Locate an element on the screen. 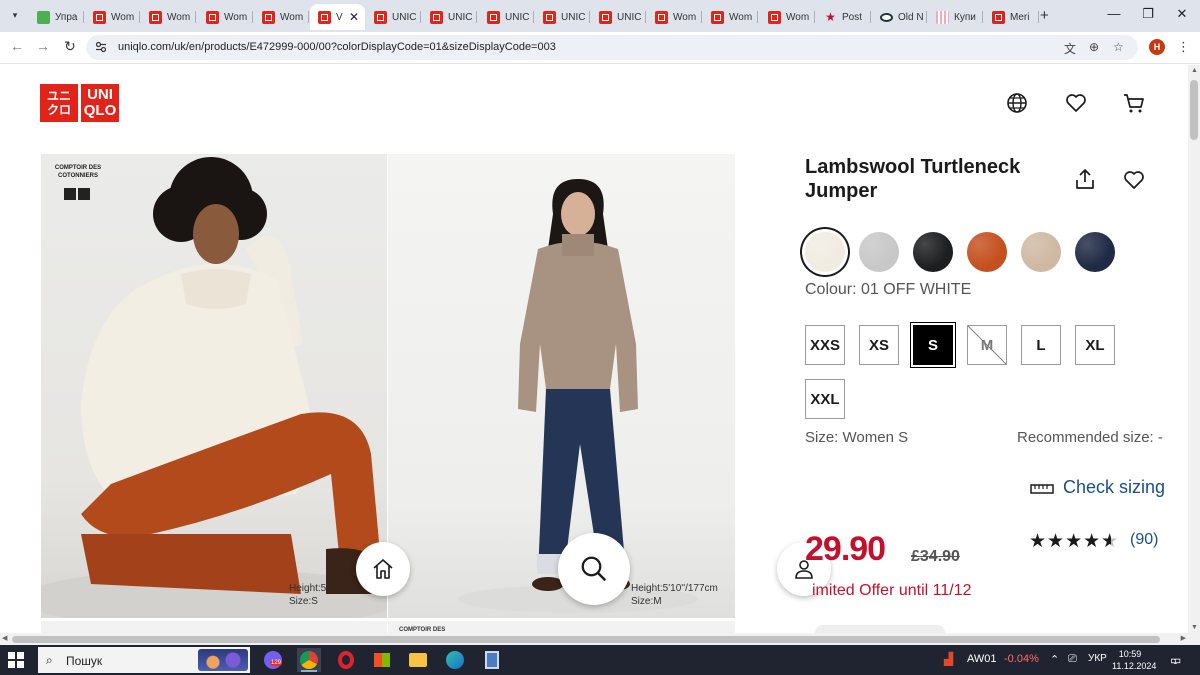  product-favorite-icon is located at coordinates (1134, 180).